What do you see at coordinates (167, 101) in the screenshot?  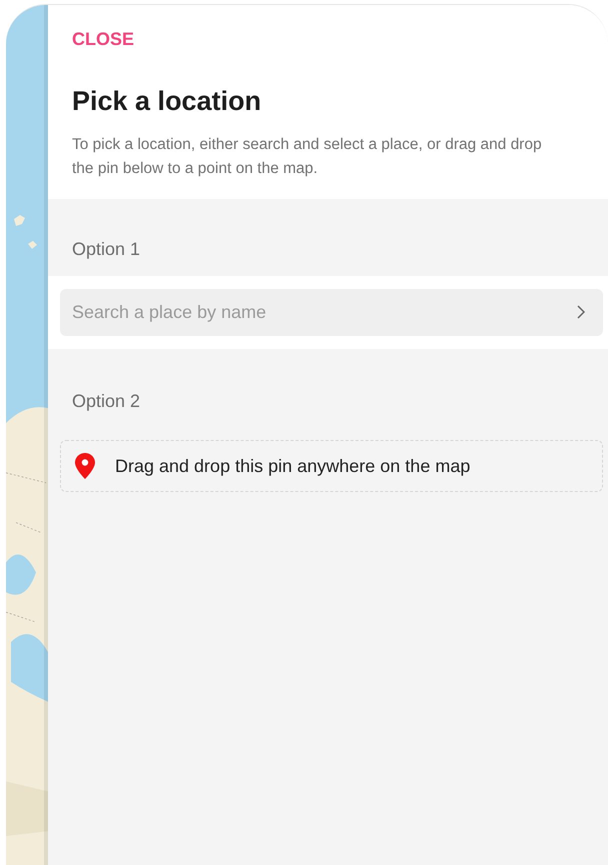 I see `panel-title: Pick a location` at bounding box center [167, 101].